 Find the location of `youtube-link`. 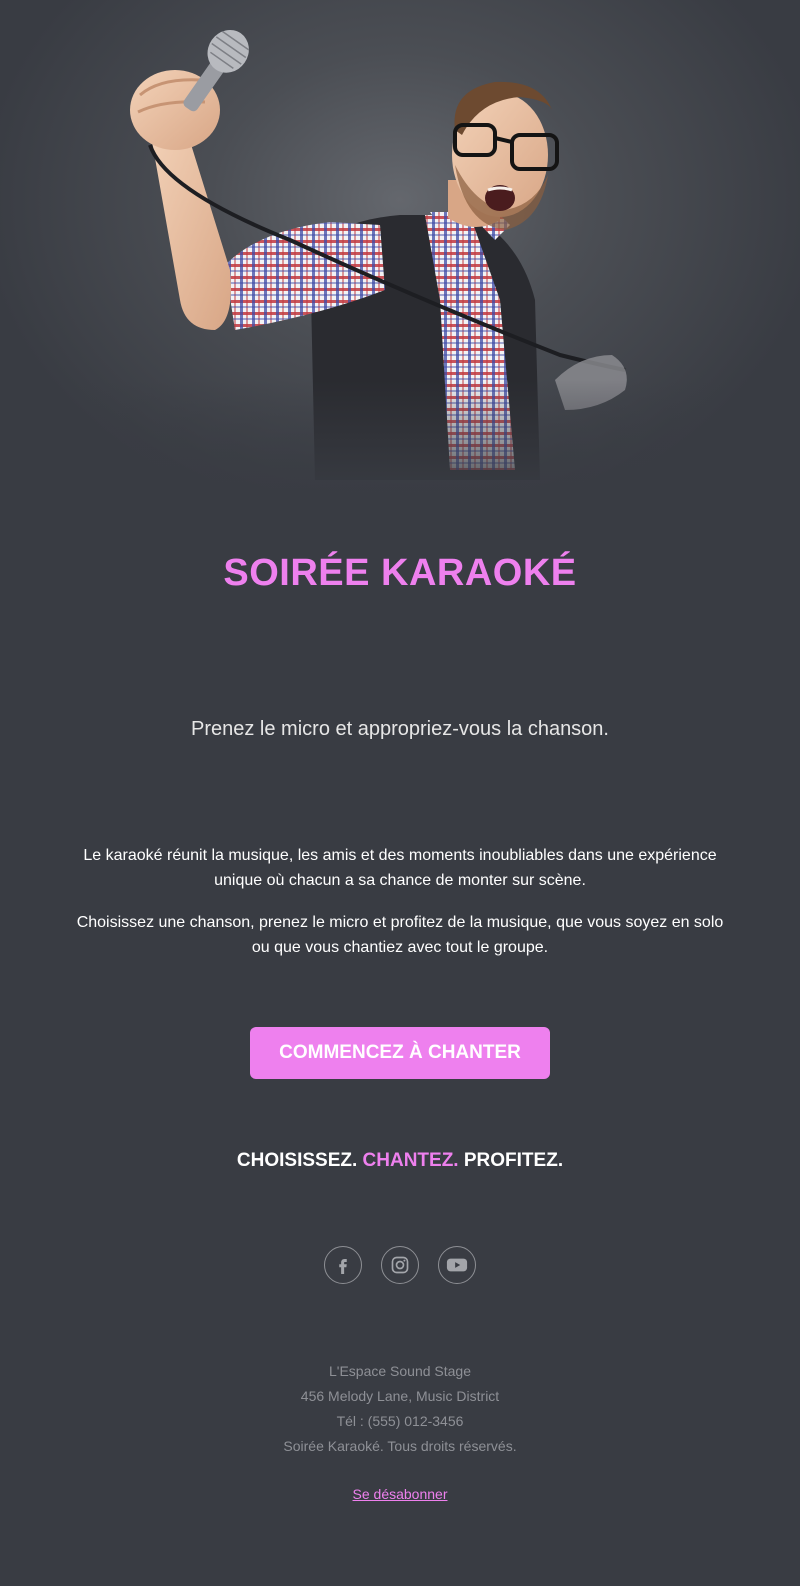

youtube-link is located at coordinates (457, 1265).